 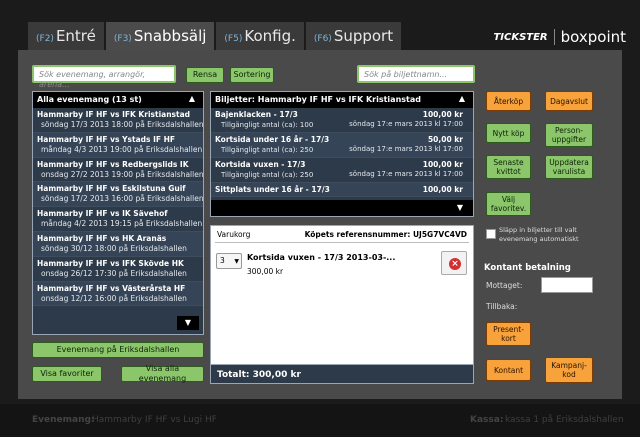 I want to click on aterkop-button: Återköp, so click(x=508, y=101).